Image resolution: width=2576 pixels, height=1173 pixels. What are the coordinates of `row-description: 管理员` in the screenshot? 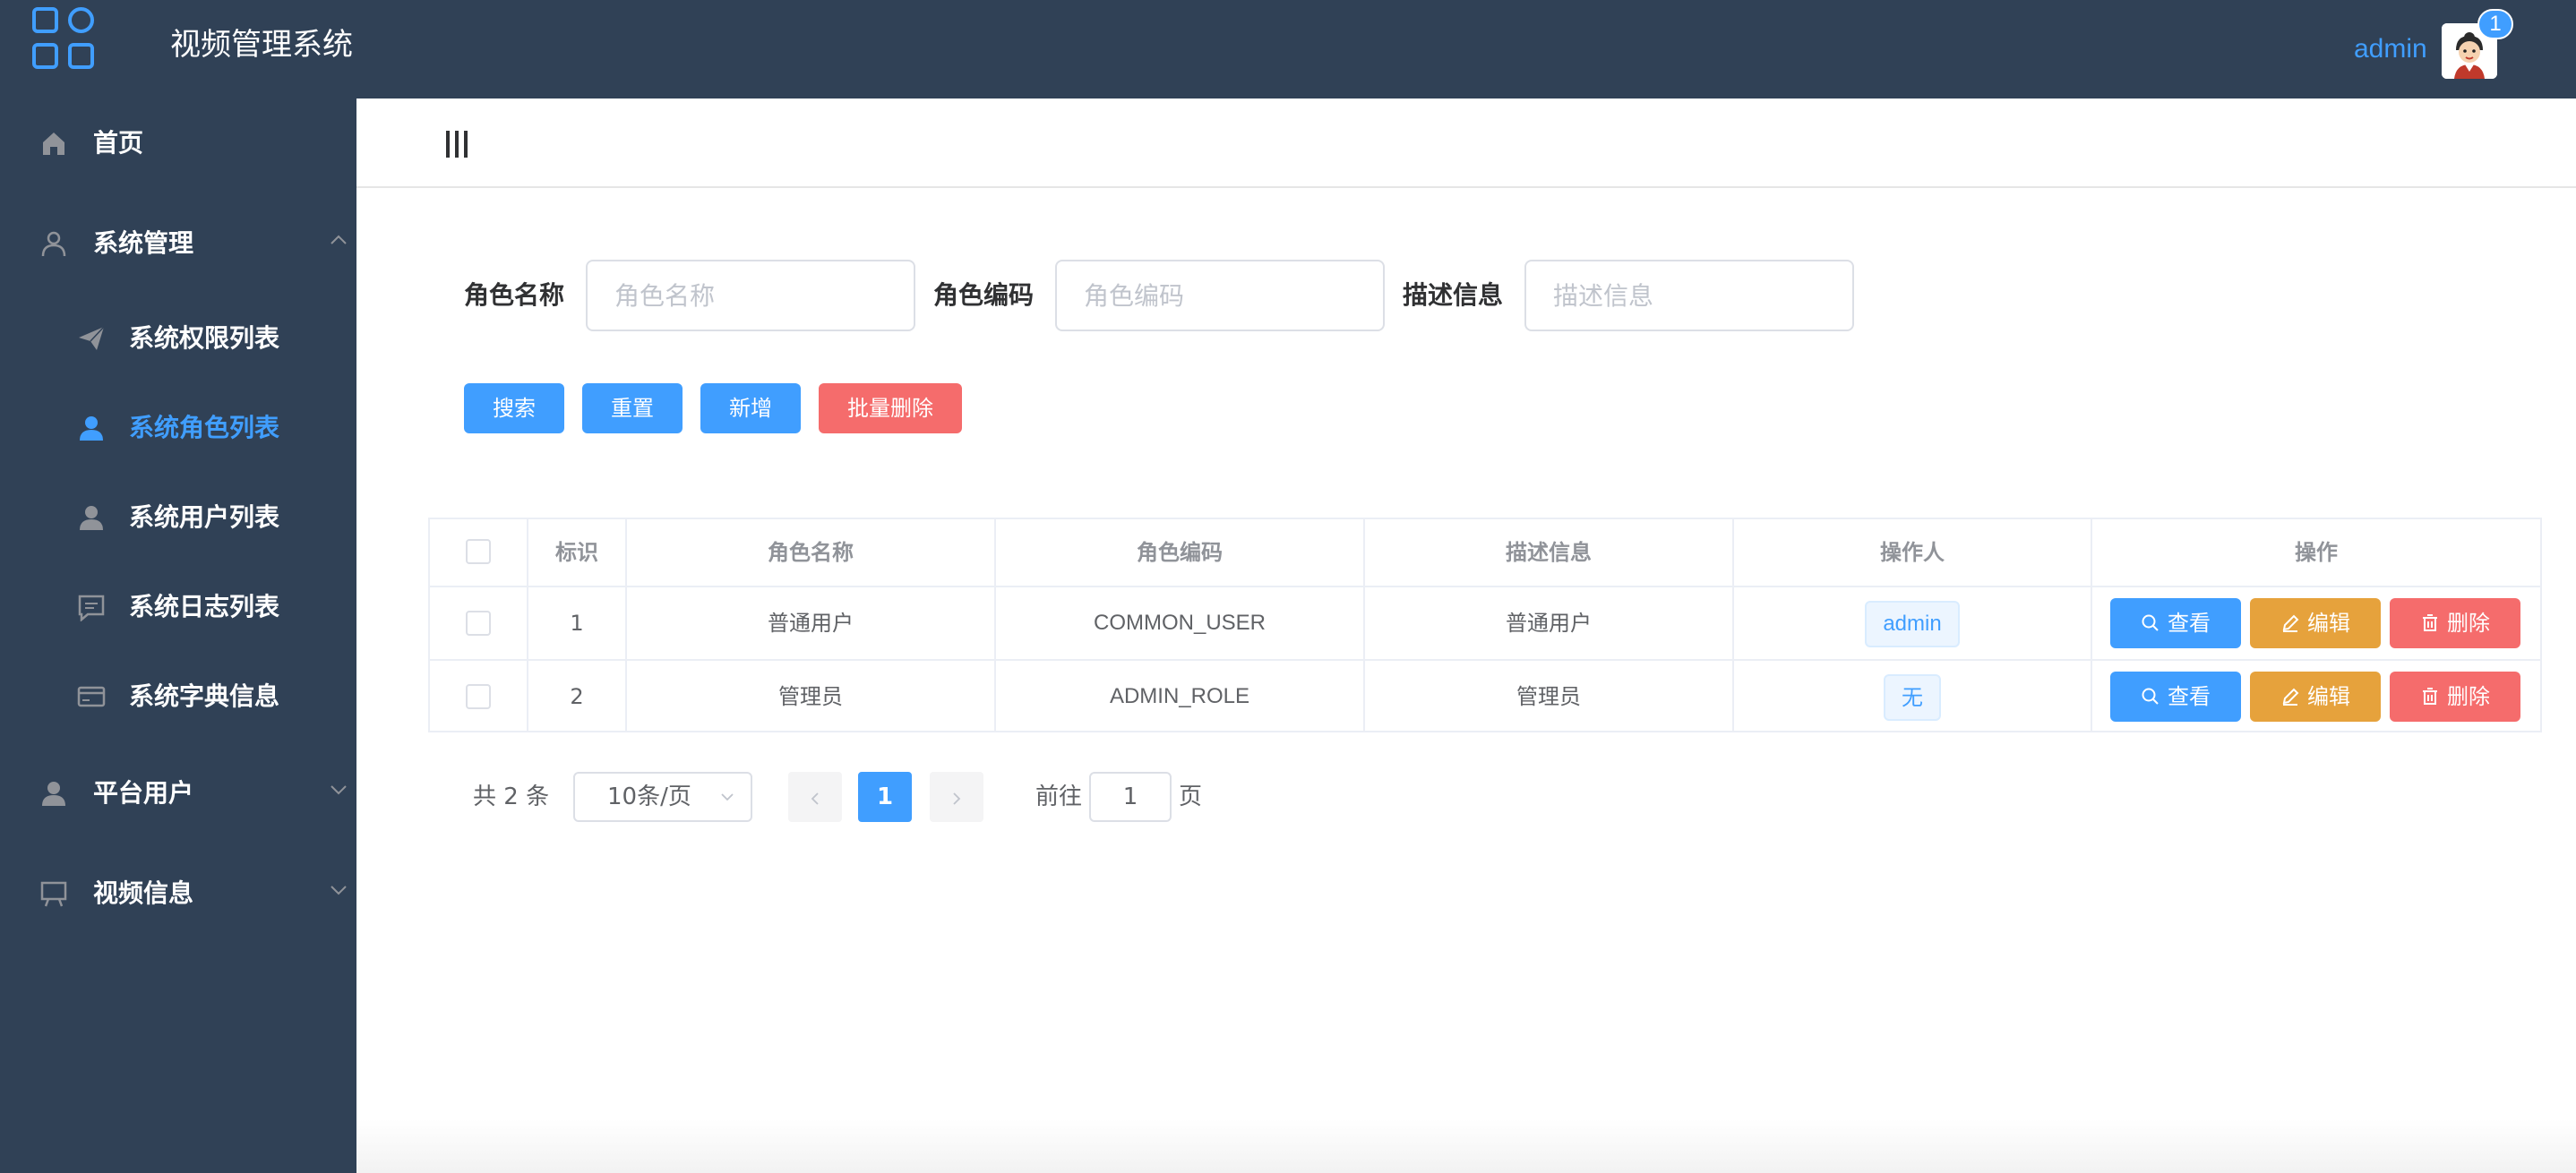 It's located at (1549, 696).